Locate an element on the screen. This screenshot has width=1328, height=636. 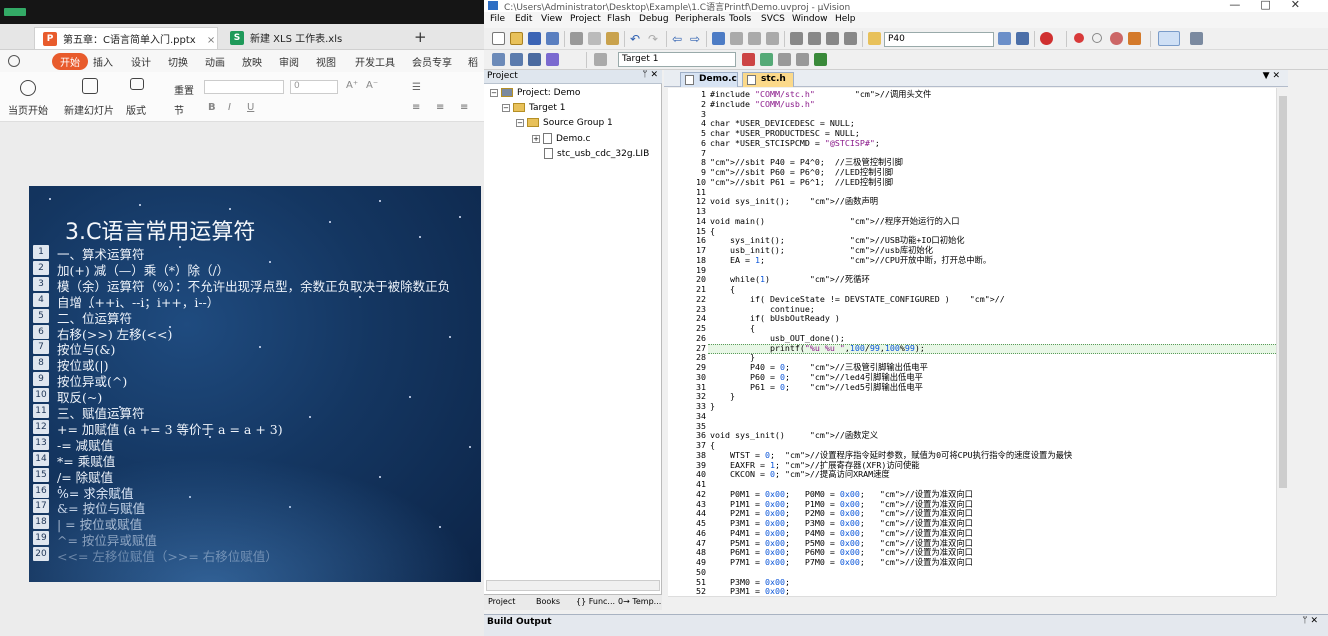
new-slide-icon is located at coordinates (90, 86).